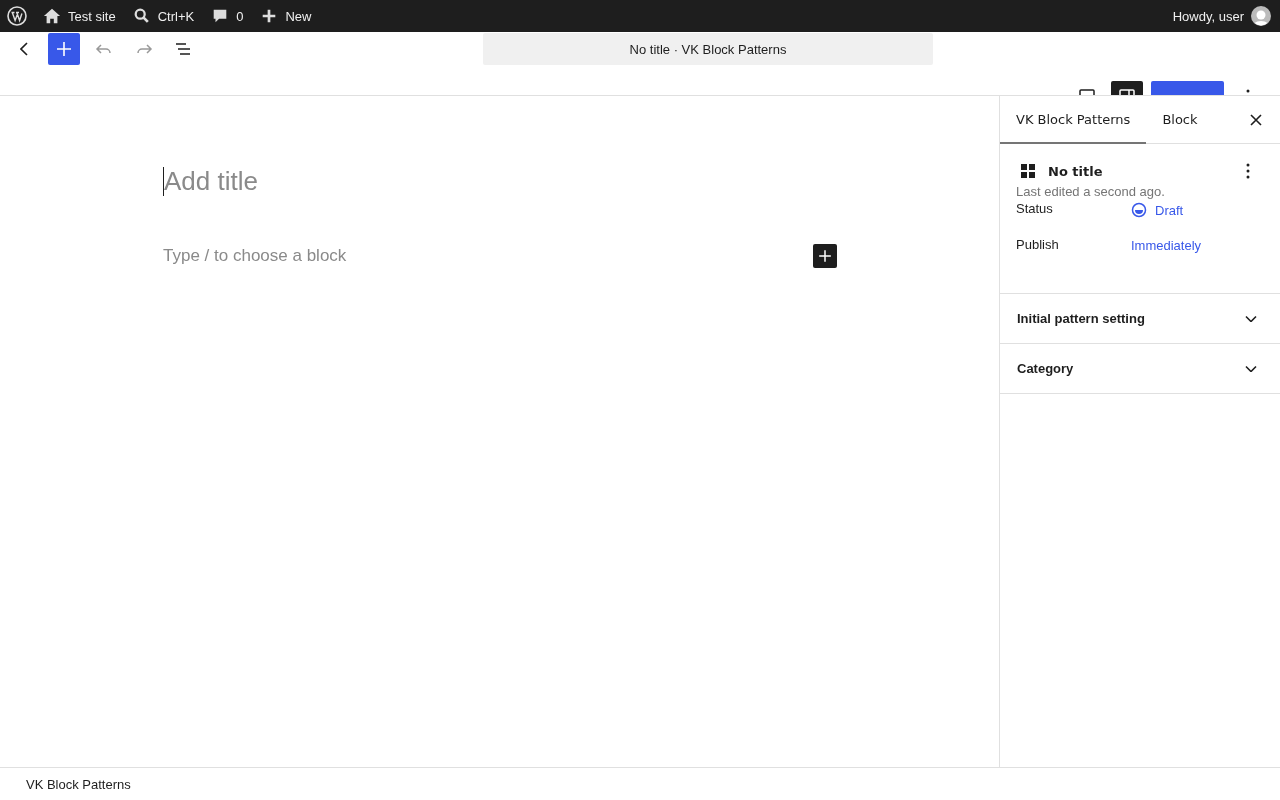 Image resolution: width=1280 pixels, height=800 pixels. What do you see at coordinates (227, 16) in the screenshot?
I see `admin-bar-link: 0` at bounding box center [227, 16].